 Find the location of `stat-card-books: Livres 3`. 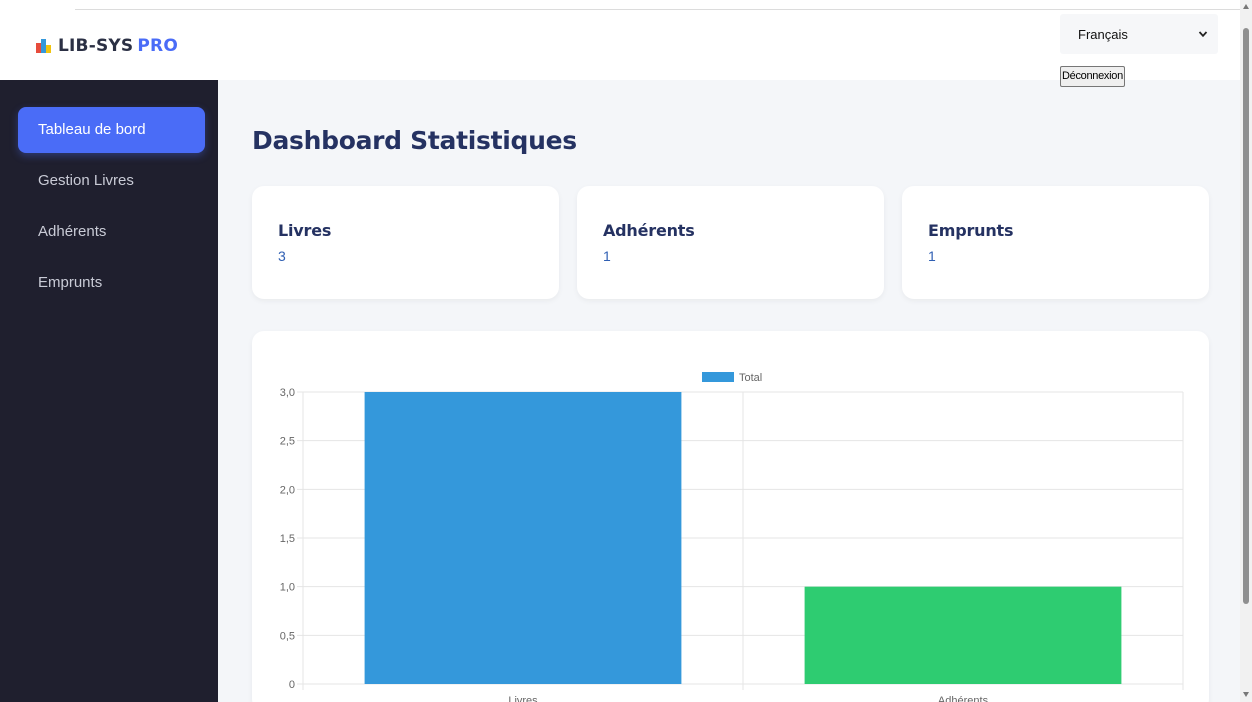

stat-card-books: Livres 3 is located at coordinates (405, 242).